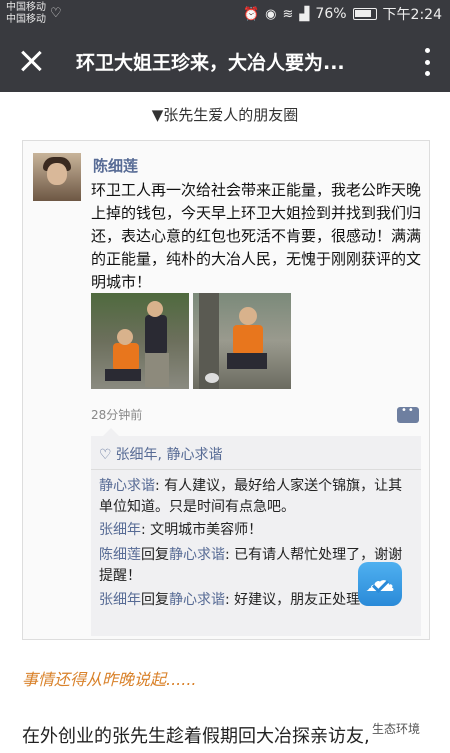  I want to click on poster-name: 陈细莲, so click(115, 165).